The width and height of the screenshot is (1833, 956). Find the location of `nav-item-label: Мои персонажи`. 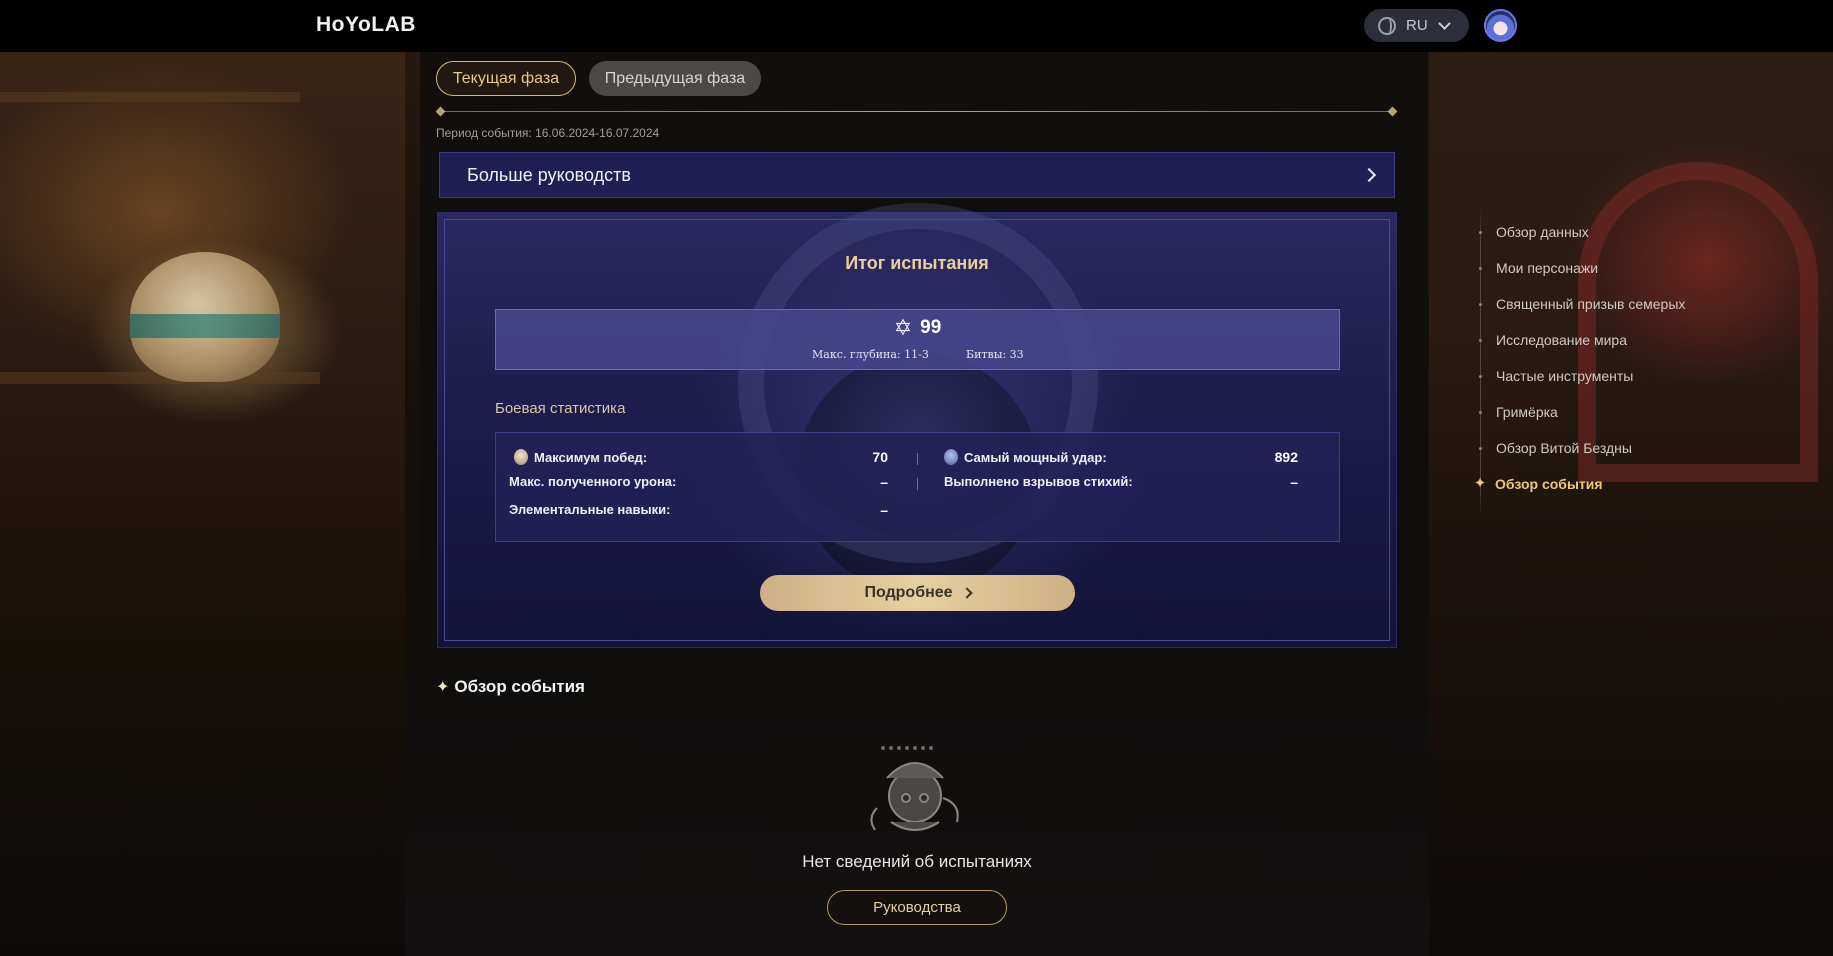

nav-item-label: Мои персонажи is located at coordinates (1547, 268).